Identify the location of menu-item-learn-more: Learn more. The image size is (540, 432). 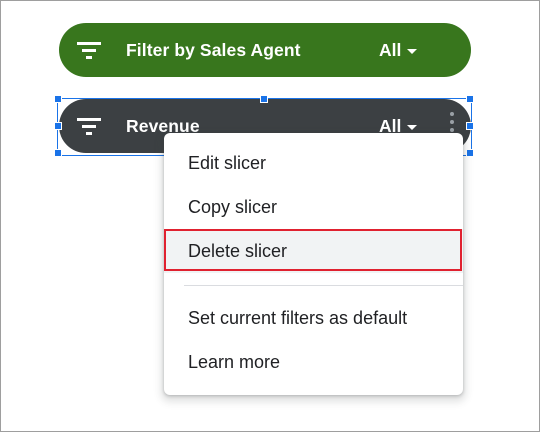
(313, 362).